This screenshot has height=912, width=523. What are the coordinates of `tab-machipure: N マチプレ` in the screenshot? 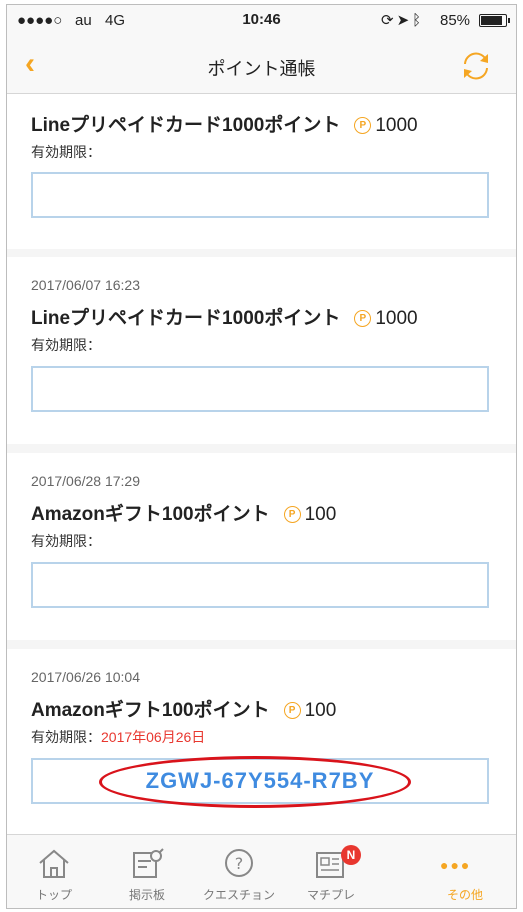 It's located at (331, 871).